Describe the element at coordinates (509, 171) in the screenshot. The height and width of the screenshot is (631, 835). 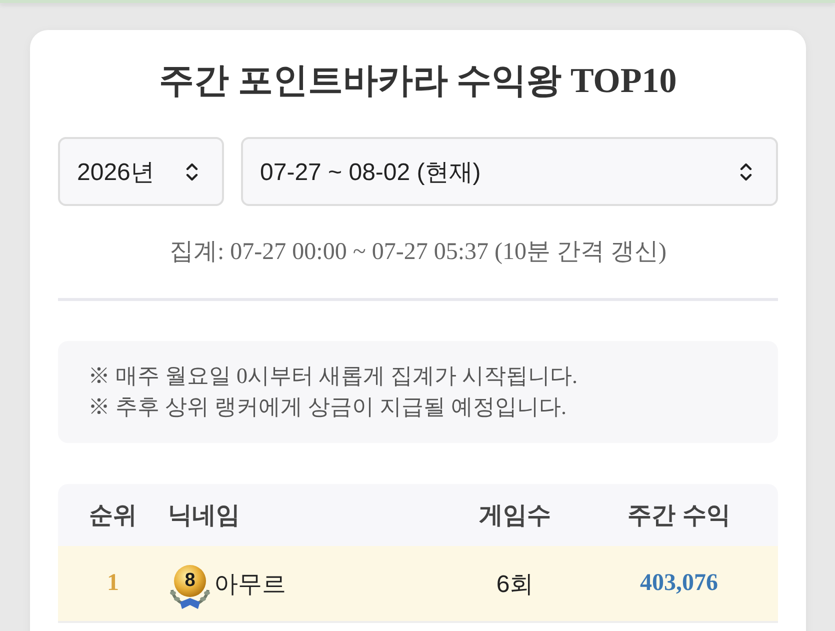
I see `week-select: 07-27 ~ 08-02 (현재)` at that location.